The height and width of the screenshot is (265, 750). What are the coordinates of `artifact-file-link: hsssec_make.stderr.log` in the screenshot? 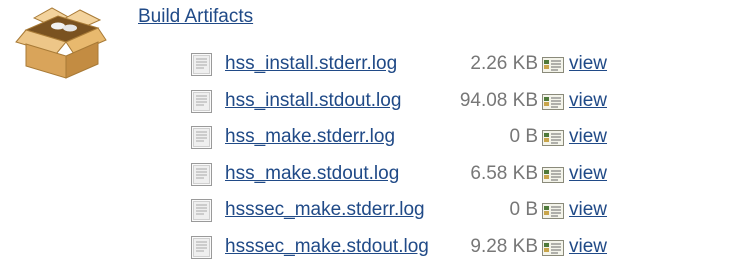 It's located at (325, 210).